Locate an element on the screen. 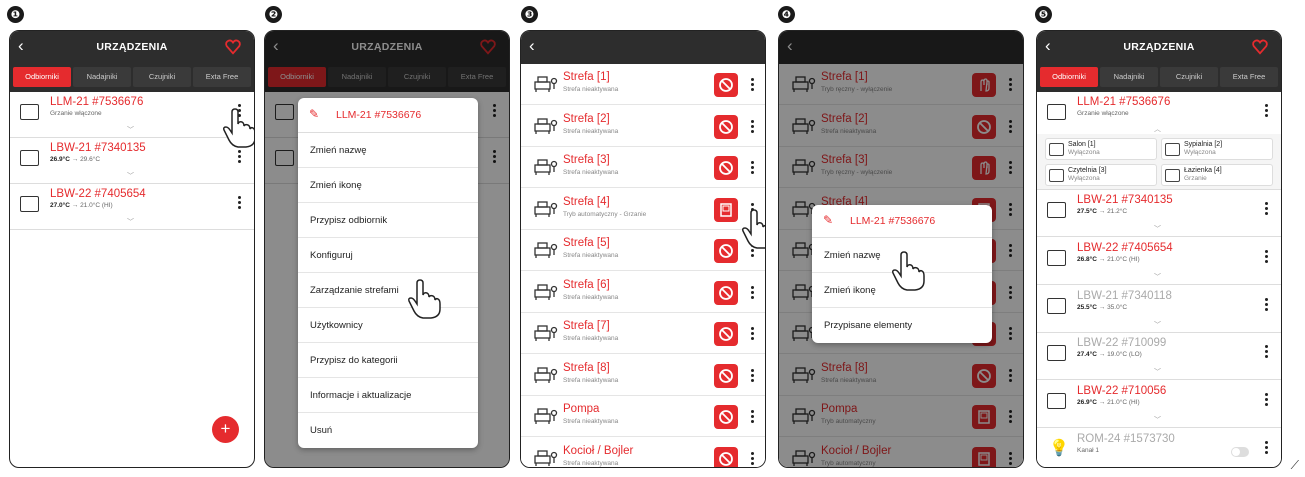 This screenshot has height=477, width=1305. lightbulb-icon: 💡 is located at coordinates (1059, 448).